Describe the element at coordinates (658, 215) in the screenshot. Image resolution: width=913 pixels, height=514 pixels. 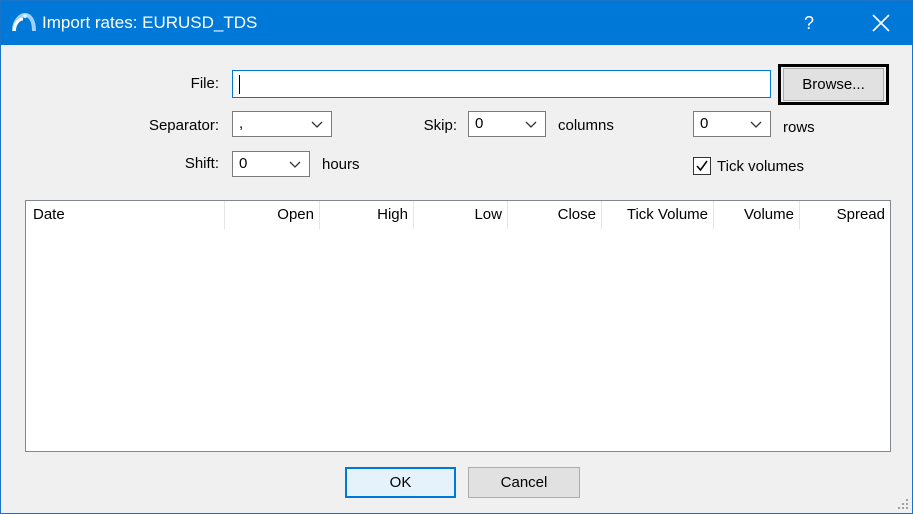
I see `column-header-tick-volume: Tick Volume` at that location.